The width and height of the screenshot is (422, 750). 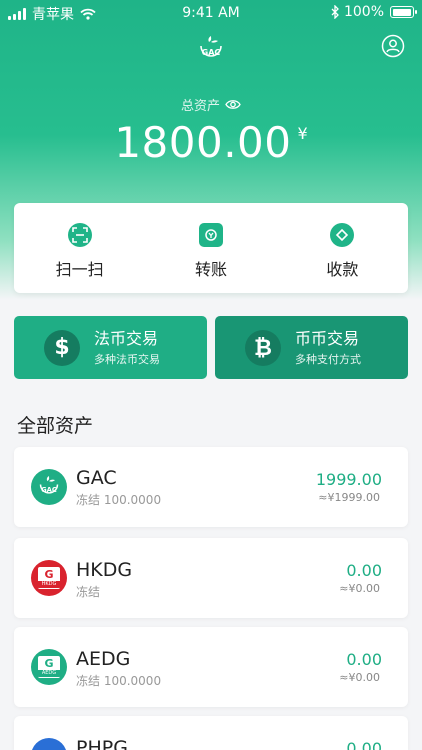 I want to click on scan-label: 扫一扫, so click(x=79, y=269).